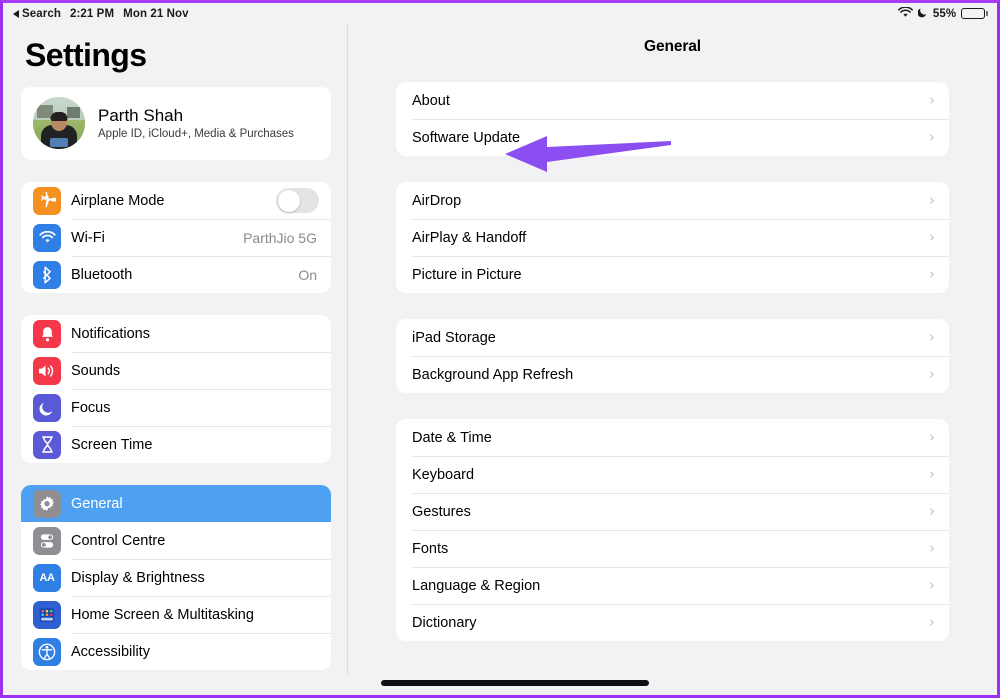 This screenshot has width=1000, height=698. Describe the element at coordinates (102, 274) in the screenshot. I see `sidebar-item-label: Bluetooth` at that location.